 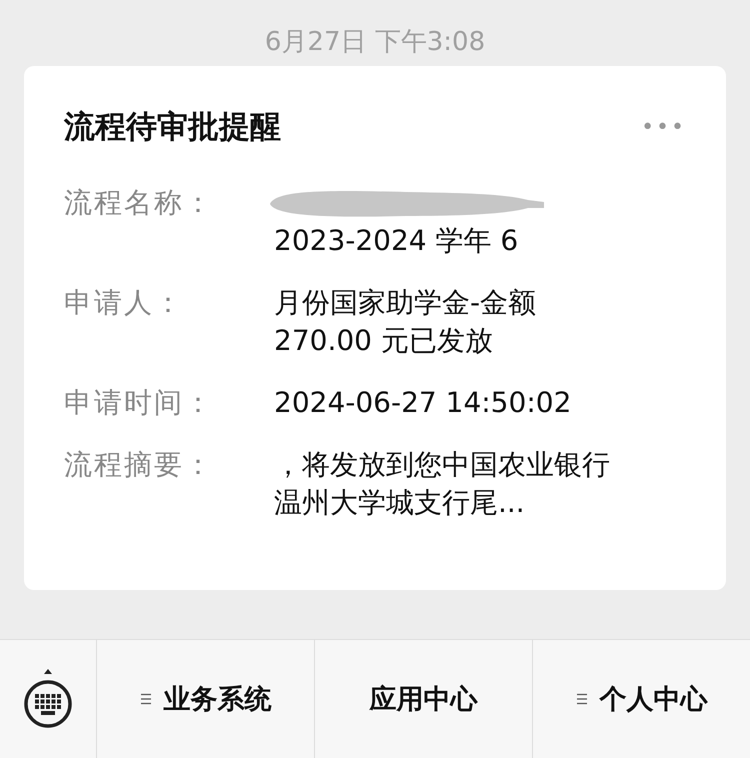 What do you see at coordinates (124, 303) in the screenshot?
I see `field-label: 申请人：` at bounding box center [124, 303].